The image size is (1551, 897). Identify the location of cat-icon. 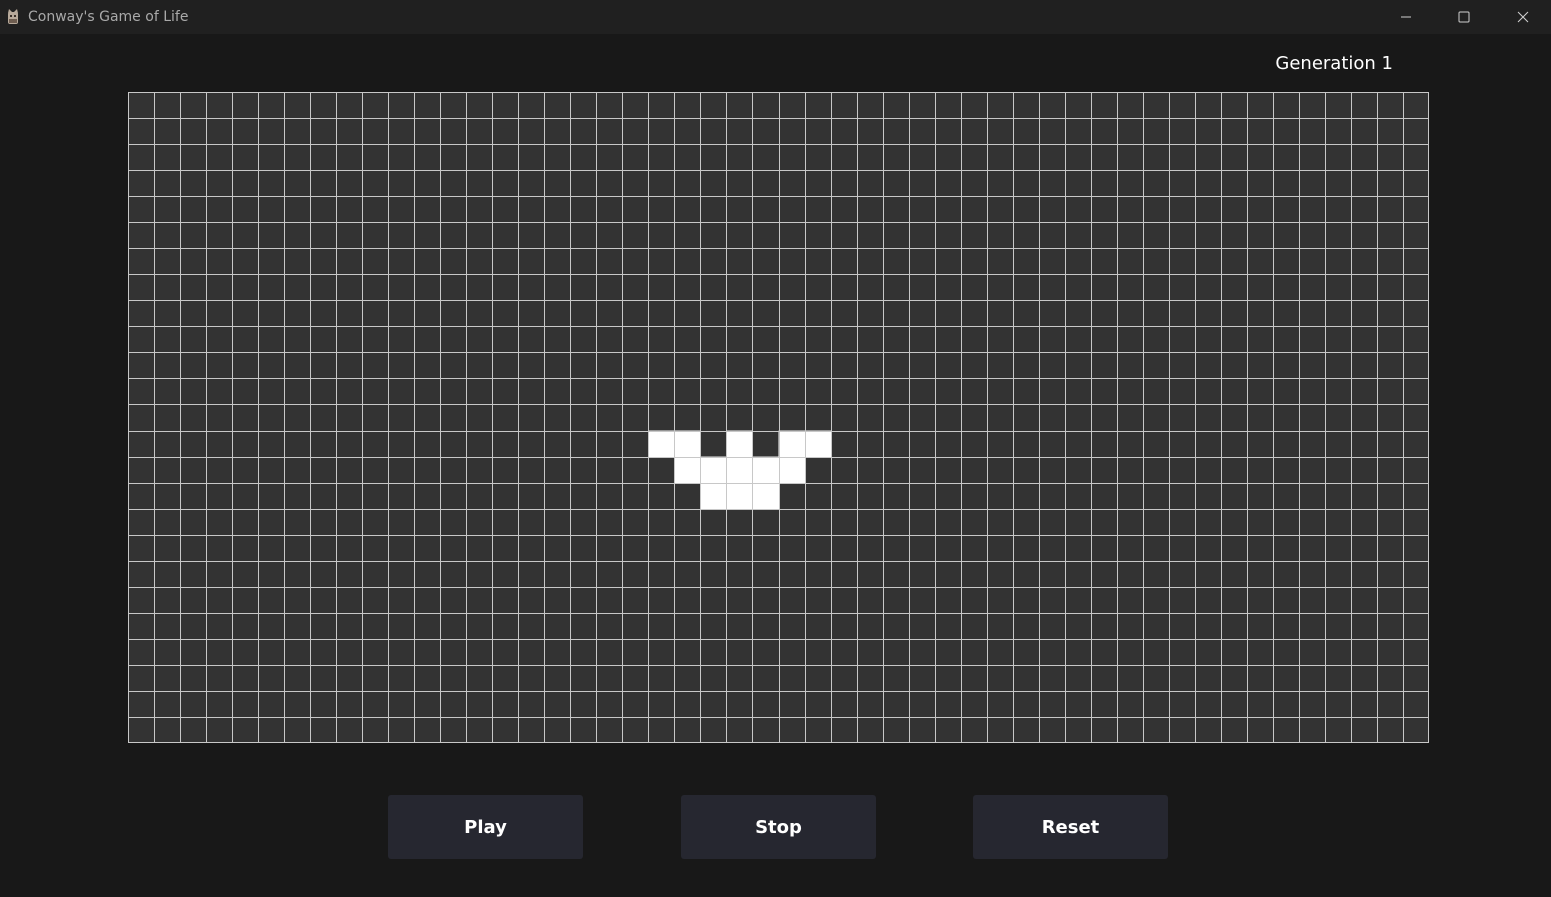
(13, 16).